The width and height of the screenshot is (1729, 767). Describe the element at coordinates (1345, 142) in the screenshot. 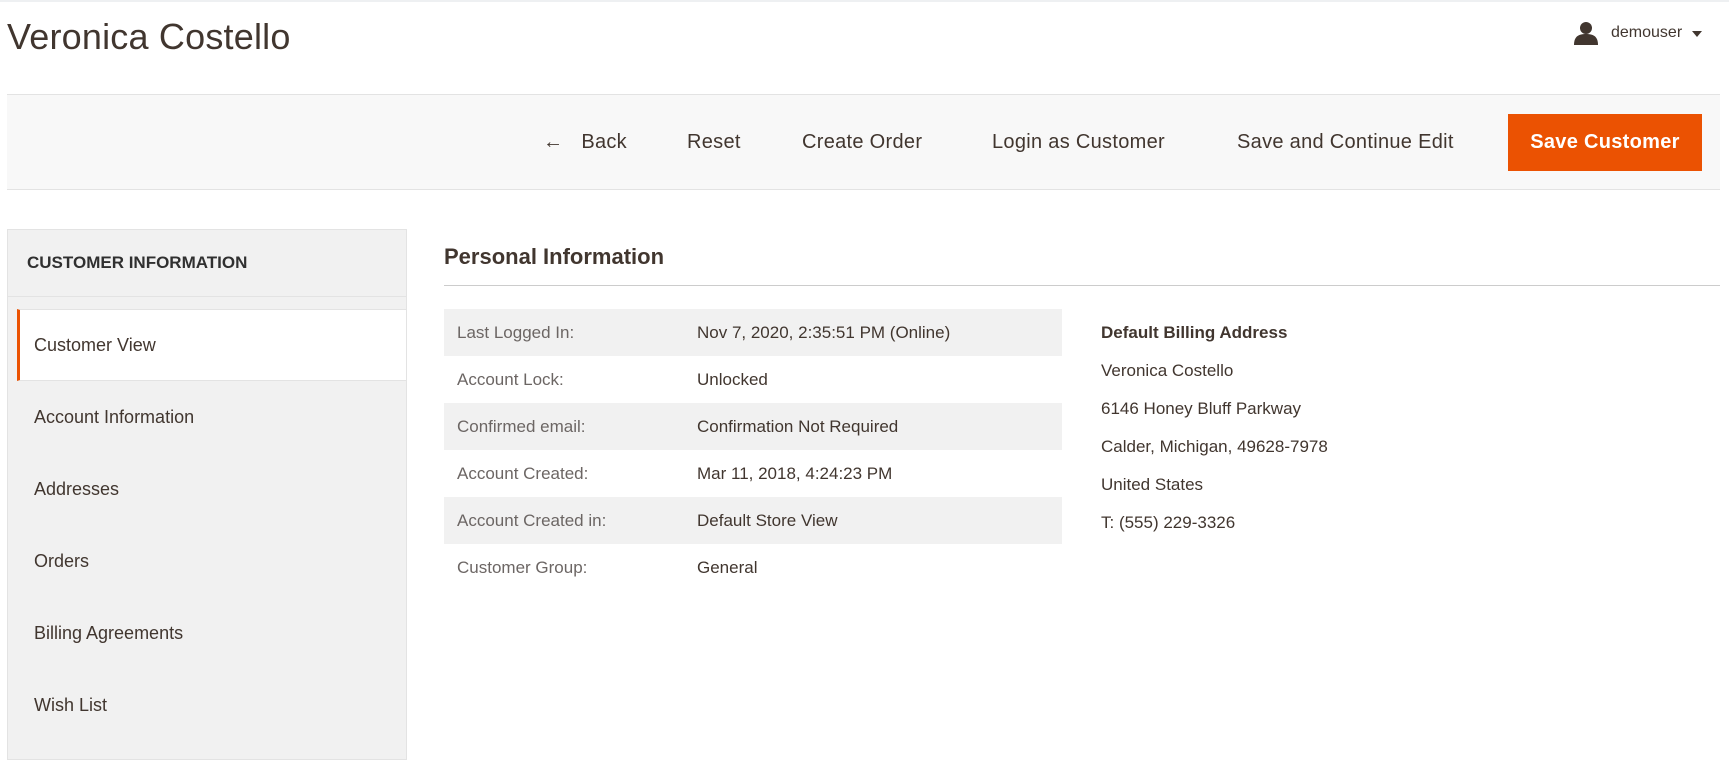

I see `save-and-continue-button: Save and Continue Edit` at that location.